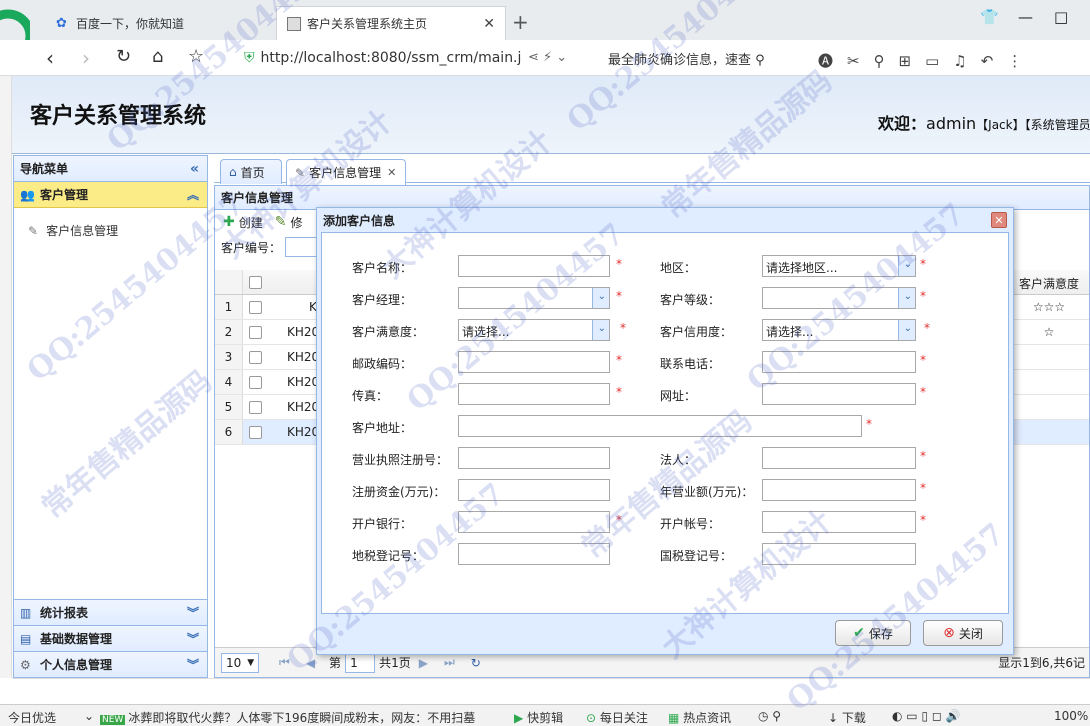 The height and width of the screenshot is (726, 1090). What do you see at coordinates (839, 298) in the screenshot?
I see `level-select: ⌄` at bounding box center [839, 298].